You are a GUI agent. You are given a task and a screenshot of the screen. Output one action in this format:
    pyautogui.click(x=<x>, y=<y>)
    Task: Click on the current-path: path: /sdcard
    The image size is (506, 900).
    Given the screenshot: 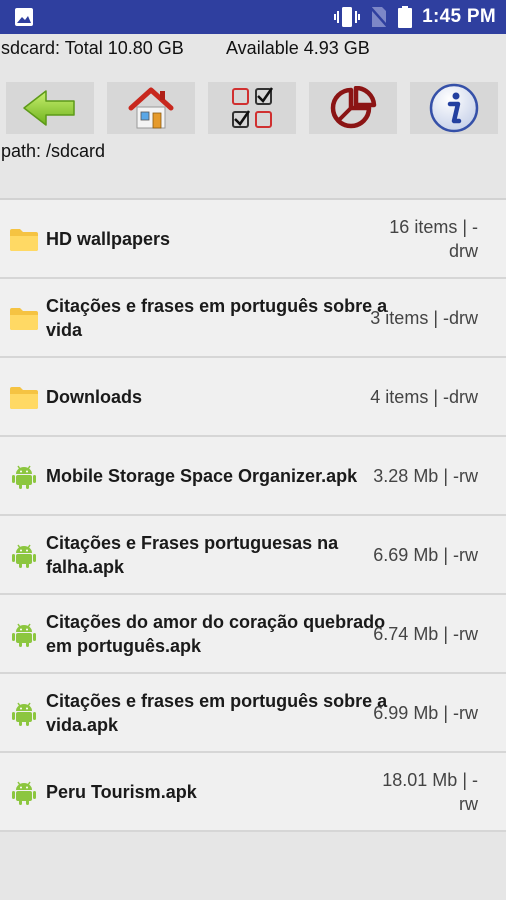 What is the action you would take?
    pyautogui.click(x=53, y=151)
    